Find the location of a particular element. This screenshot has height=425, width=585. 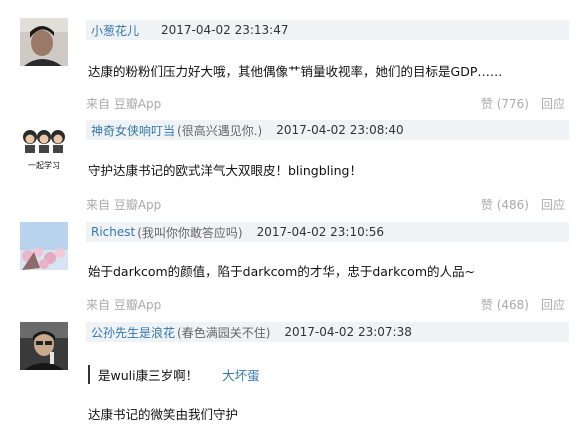

comment-header: 神奇女侠响叮当 (很高兴遇见你.) 2017-04-02 23:08:40 is located at coordinates (327, 130).